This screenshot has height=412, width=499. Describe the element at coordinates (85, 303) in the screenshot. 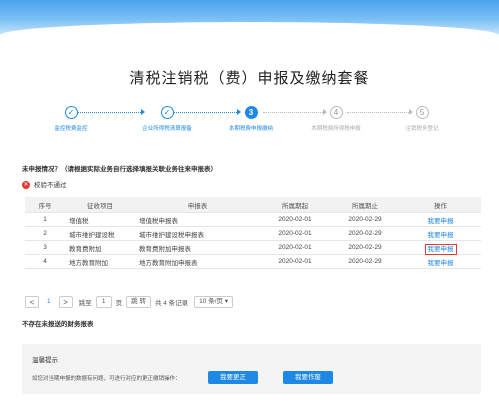

I see `goto-label: 跳至` at that location.